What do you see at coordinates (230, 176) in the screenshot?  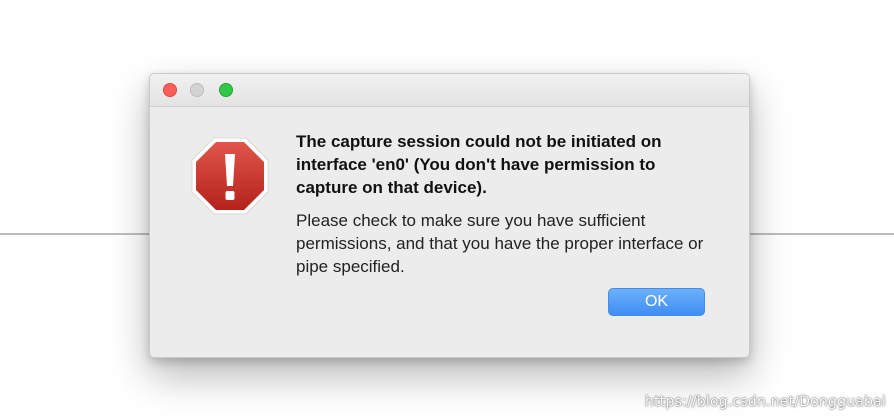 I see `stop-sign-alert-icon` at bounding box center [230, 176].